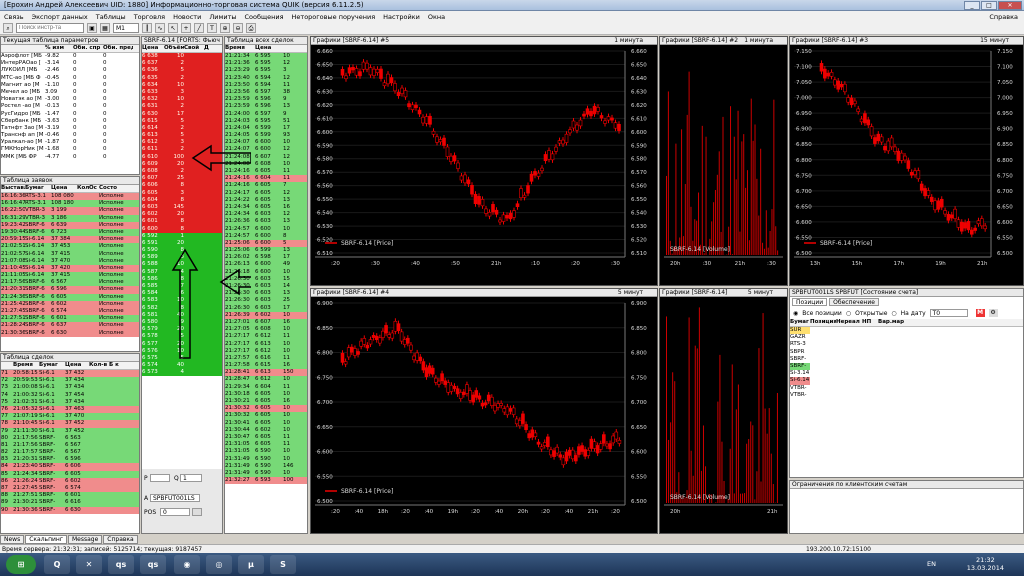 This screenshot has height=576, width=1024. What do you see at coordinates (187, 17) in the screenshot?
I see `menu-item-4: Новости` at bounding box center [187, 17].